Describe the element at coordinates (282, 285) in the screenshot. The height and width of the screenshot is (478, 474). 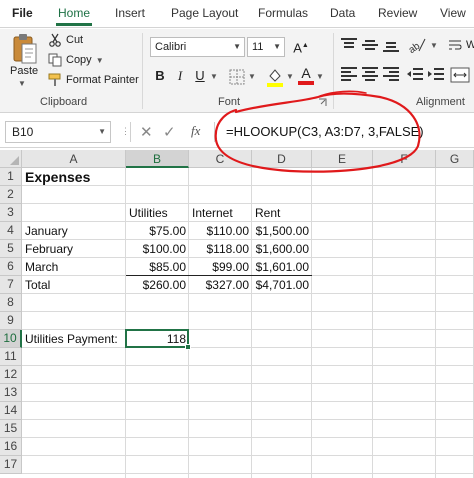
I see `cell-d7: $4,701.00` at that location.